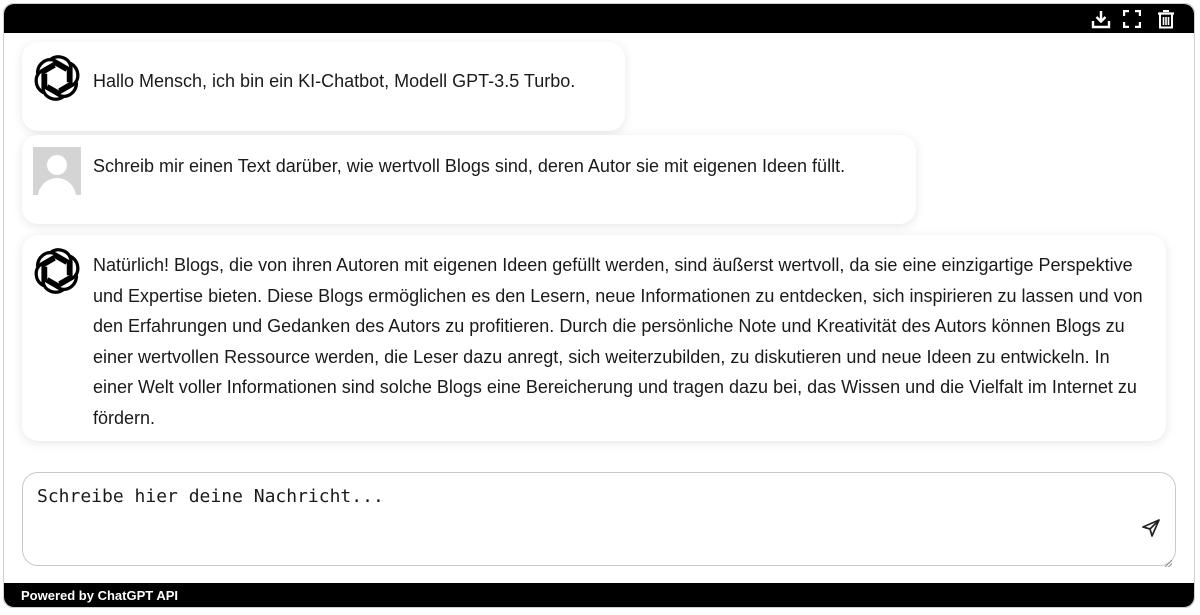 The image size is (1200, 615). I want to click on trash-icon, so click(1166, 19).